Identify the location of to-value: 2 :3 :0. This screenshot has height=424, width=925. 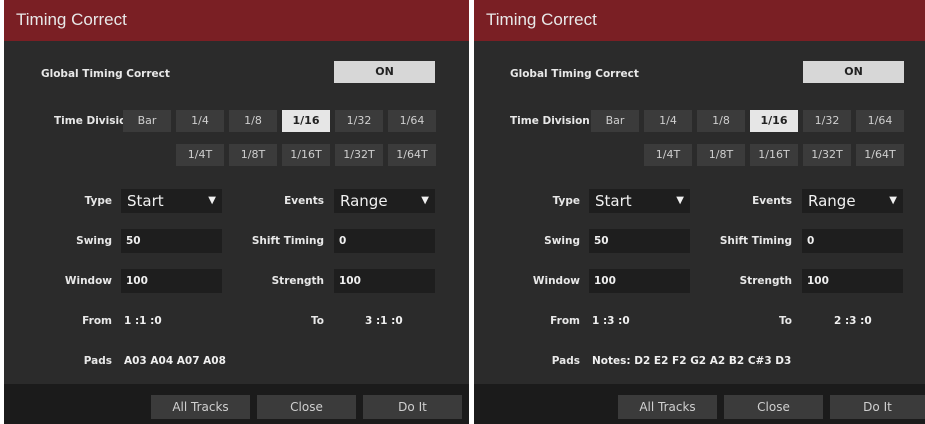
(853, 321).